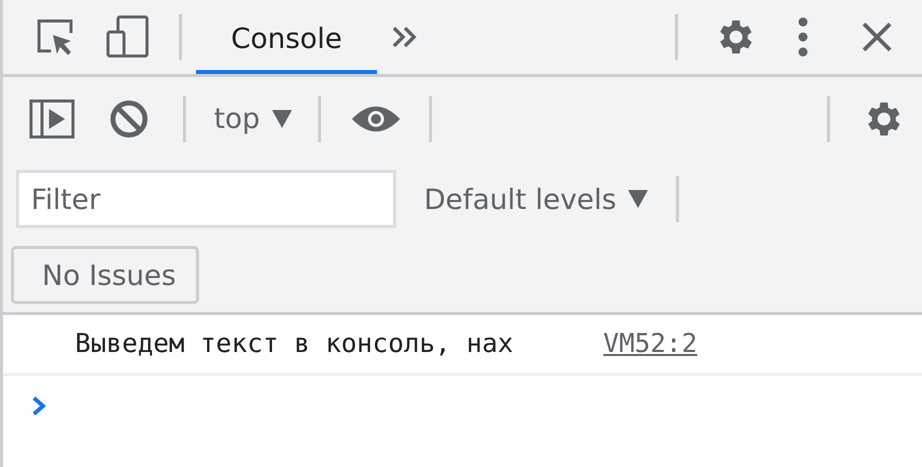 This screenshot has height=467, width=922. I want to click on sidebar-toggle-icon, so click(52, 118).